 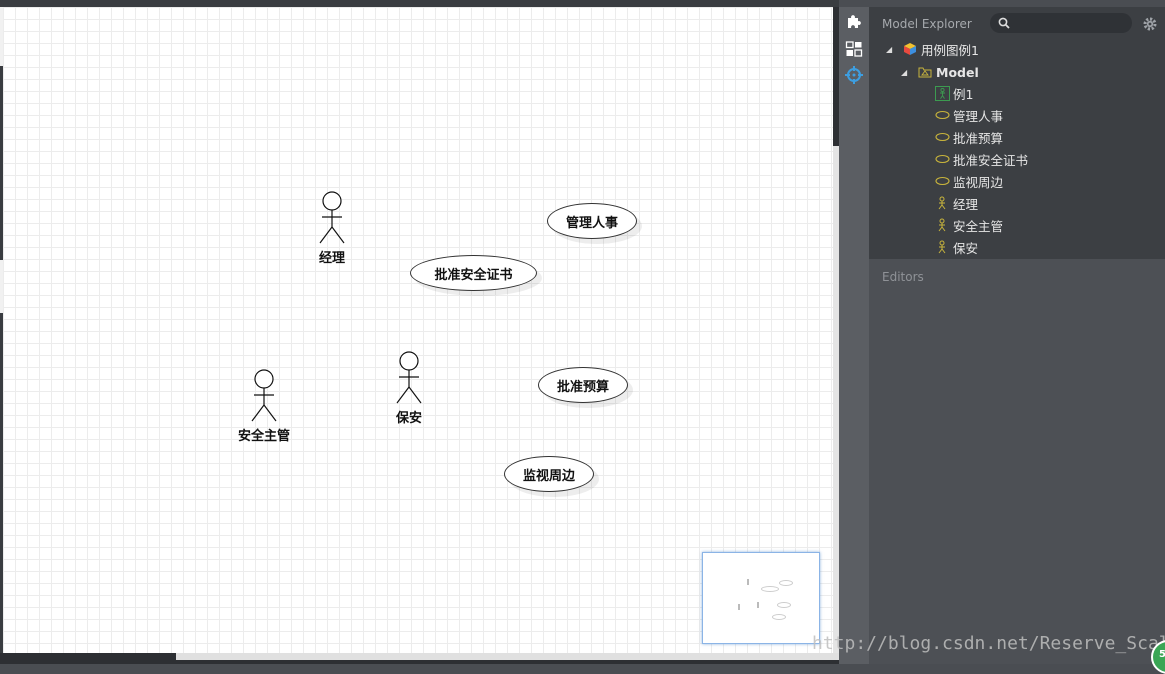 I want to click on gear-icon, so click(x=1150, y=24).